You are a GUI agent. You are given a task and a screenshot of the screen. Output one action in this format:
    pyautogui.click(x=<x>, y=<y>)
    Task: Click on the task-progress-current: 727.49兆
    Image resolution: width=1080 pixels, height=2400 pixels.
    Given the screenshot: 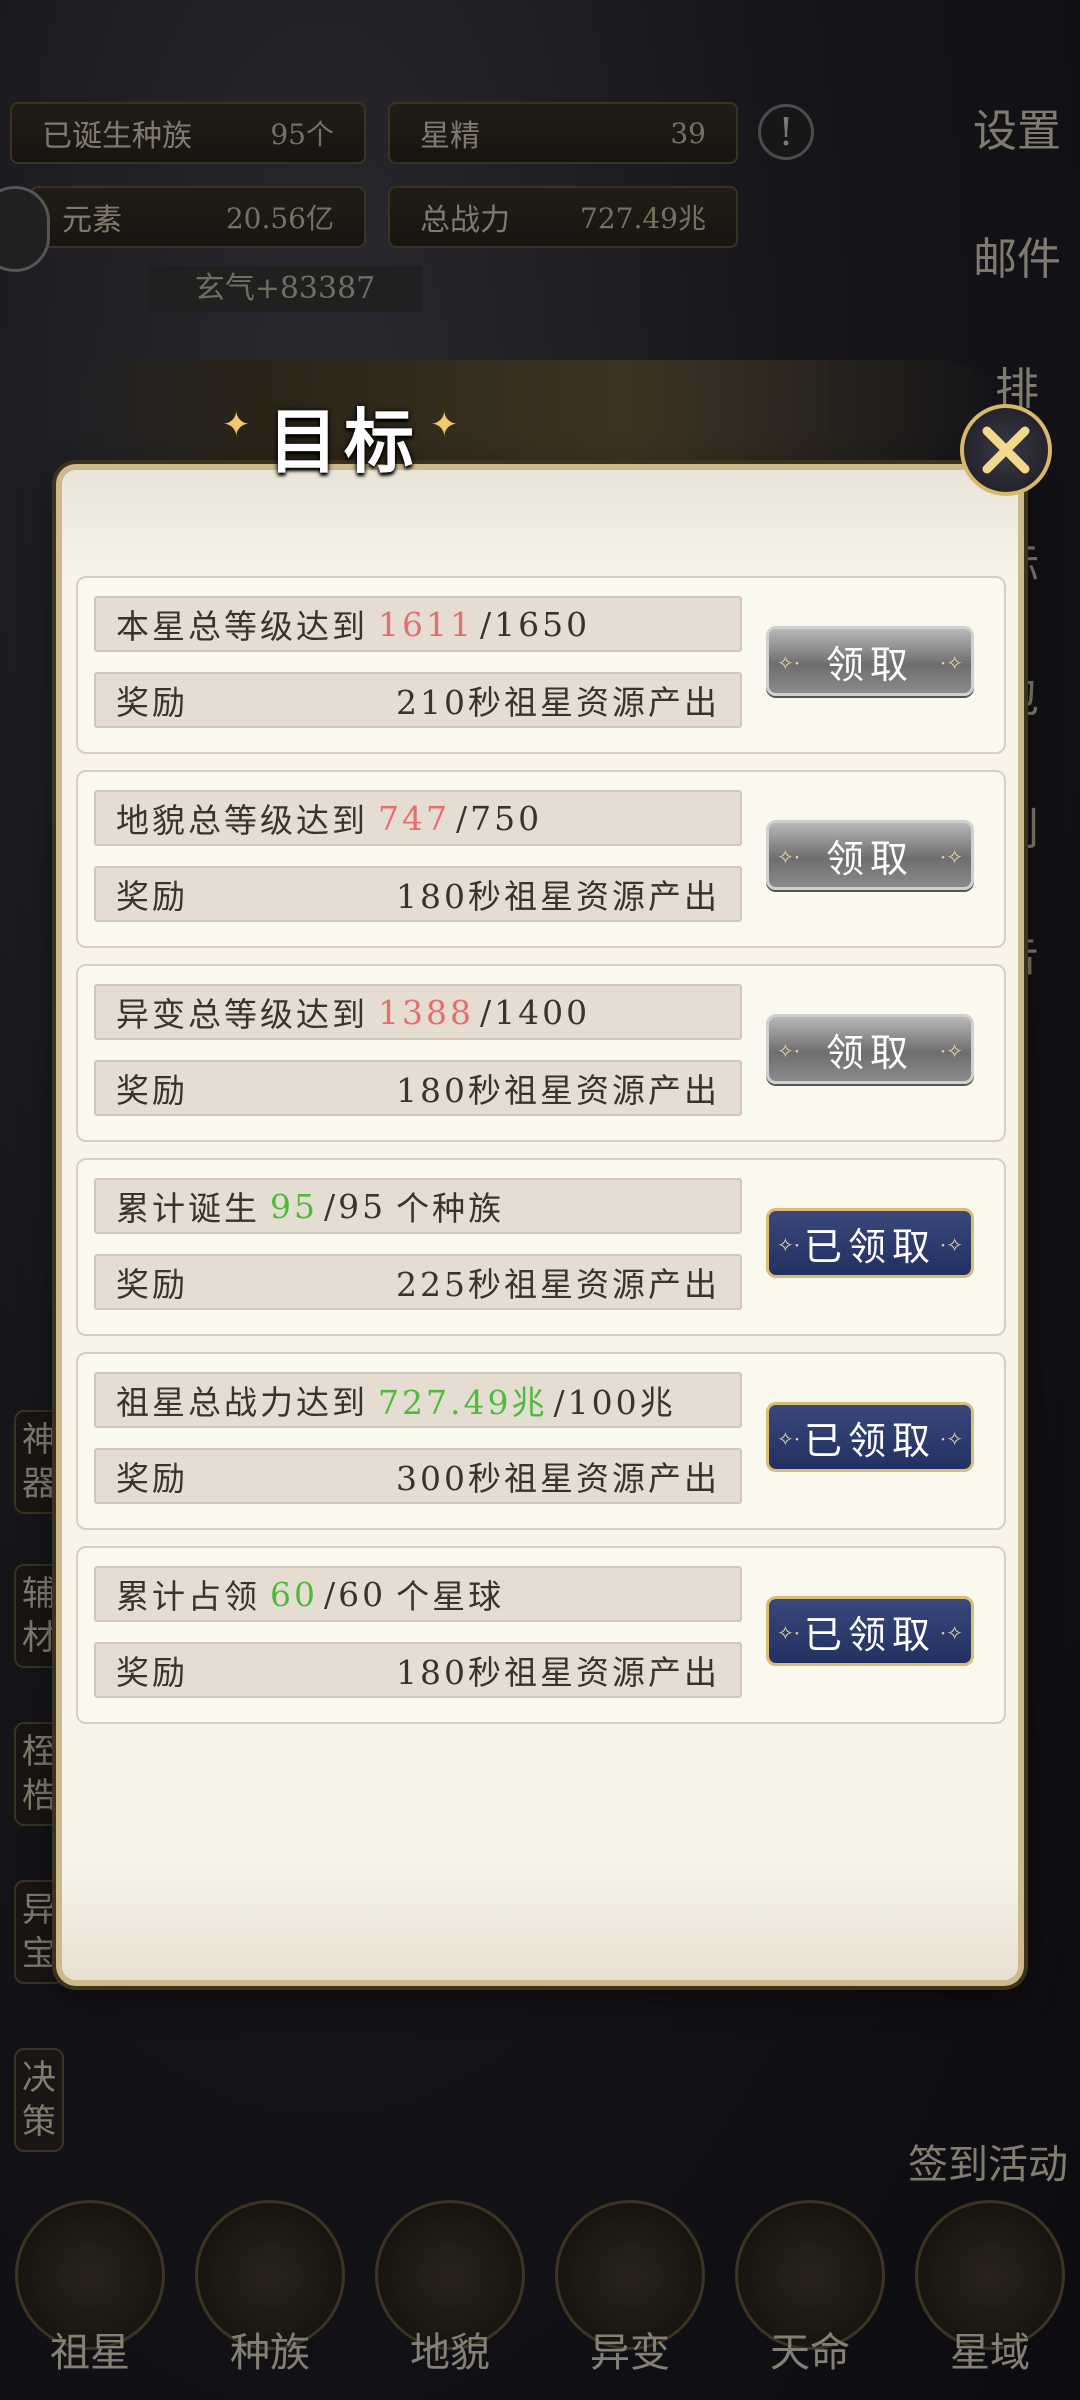 What is the action you would take?
    pyautogui.click(x=463, y=1402)
    